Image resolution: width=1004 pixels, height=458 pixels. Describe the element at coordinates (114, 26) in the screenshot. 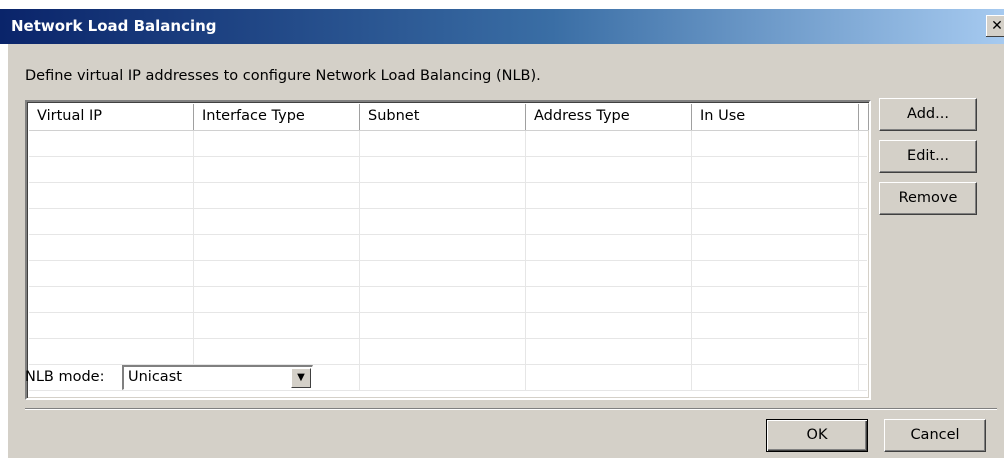

I see `window-title: Network Load Balancing` at that location.